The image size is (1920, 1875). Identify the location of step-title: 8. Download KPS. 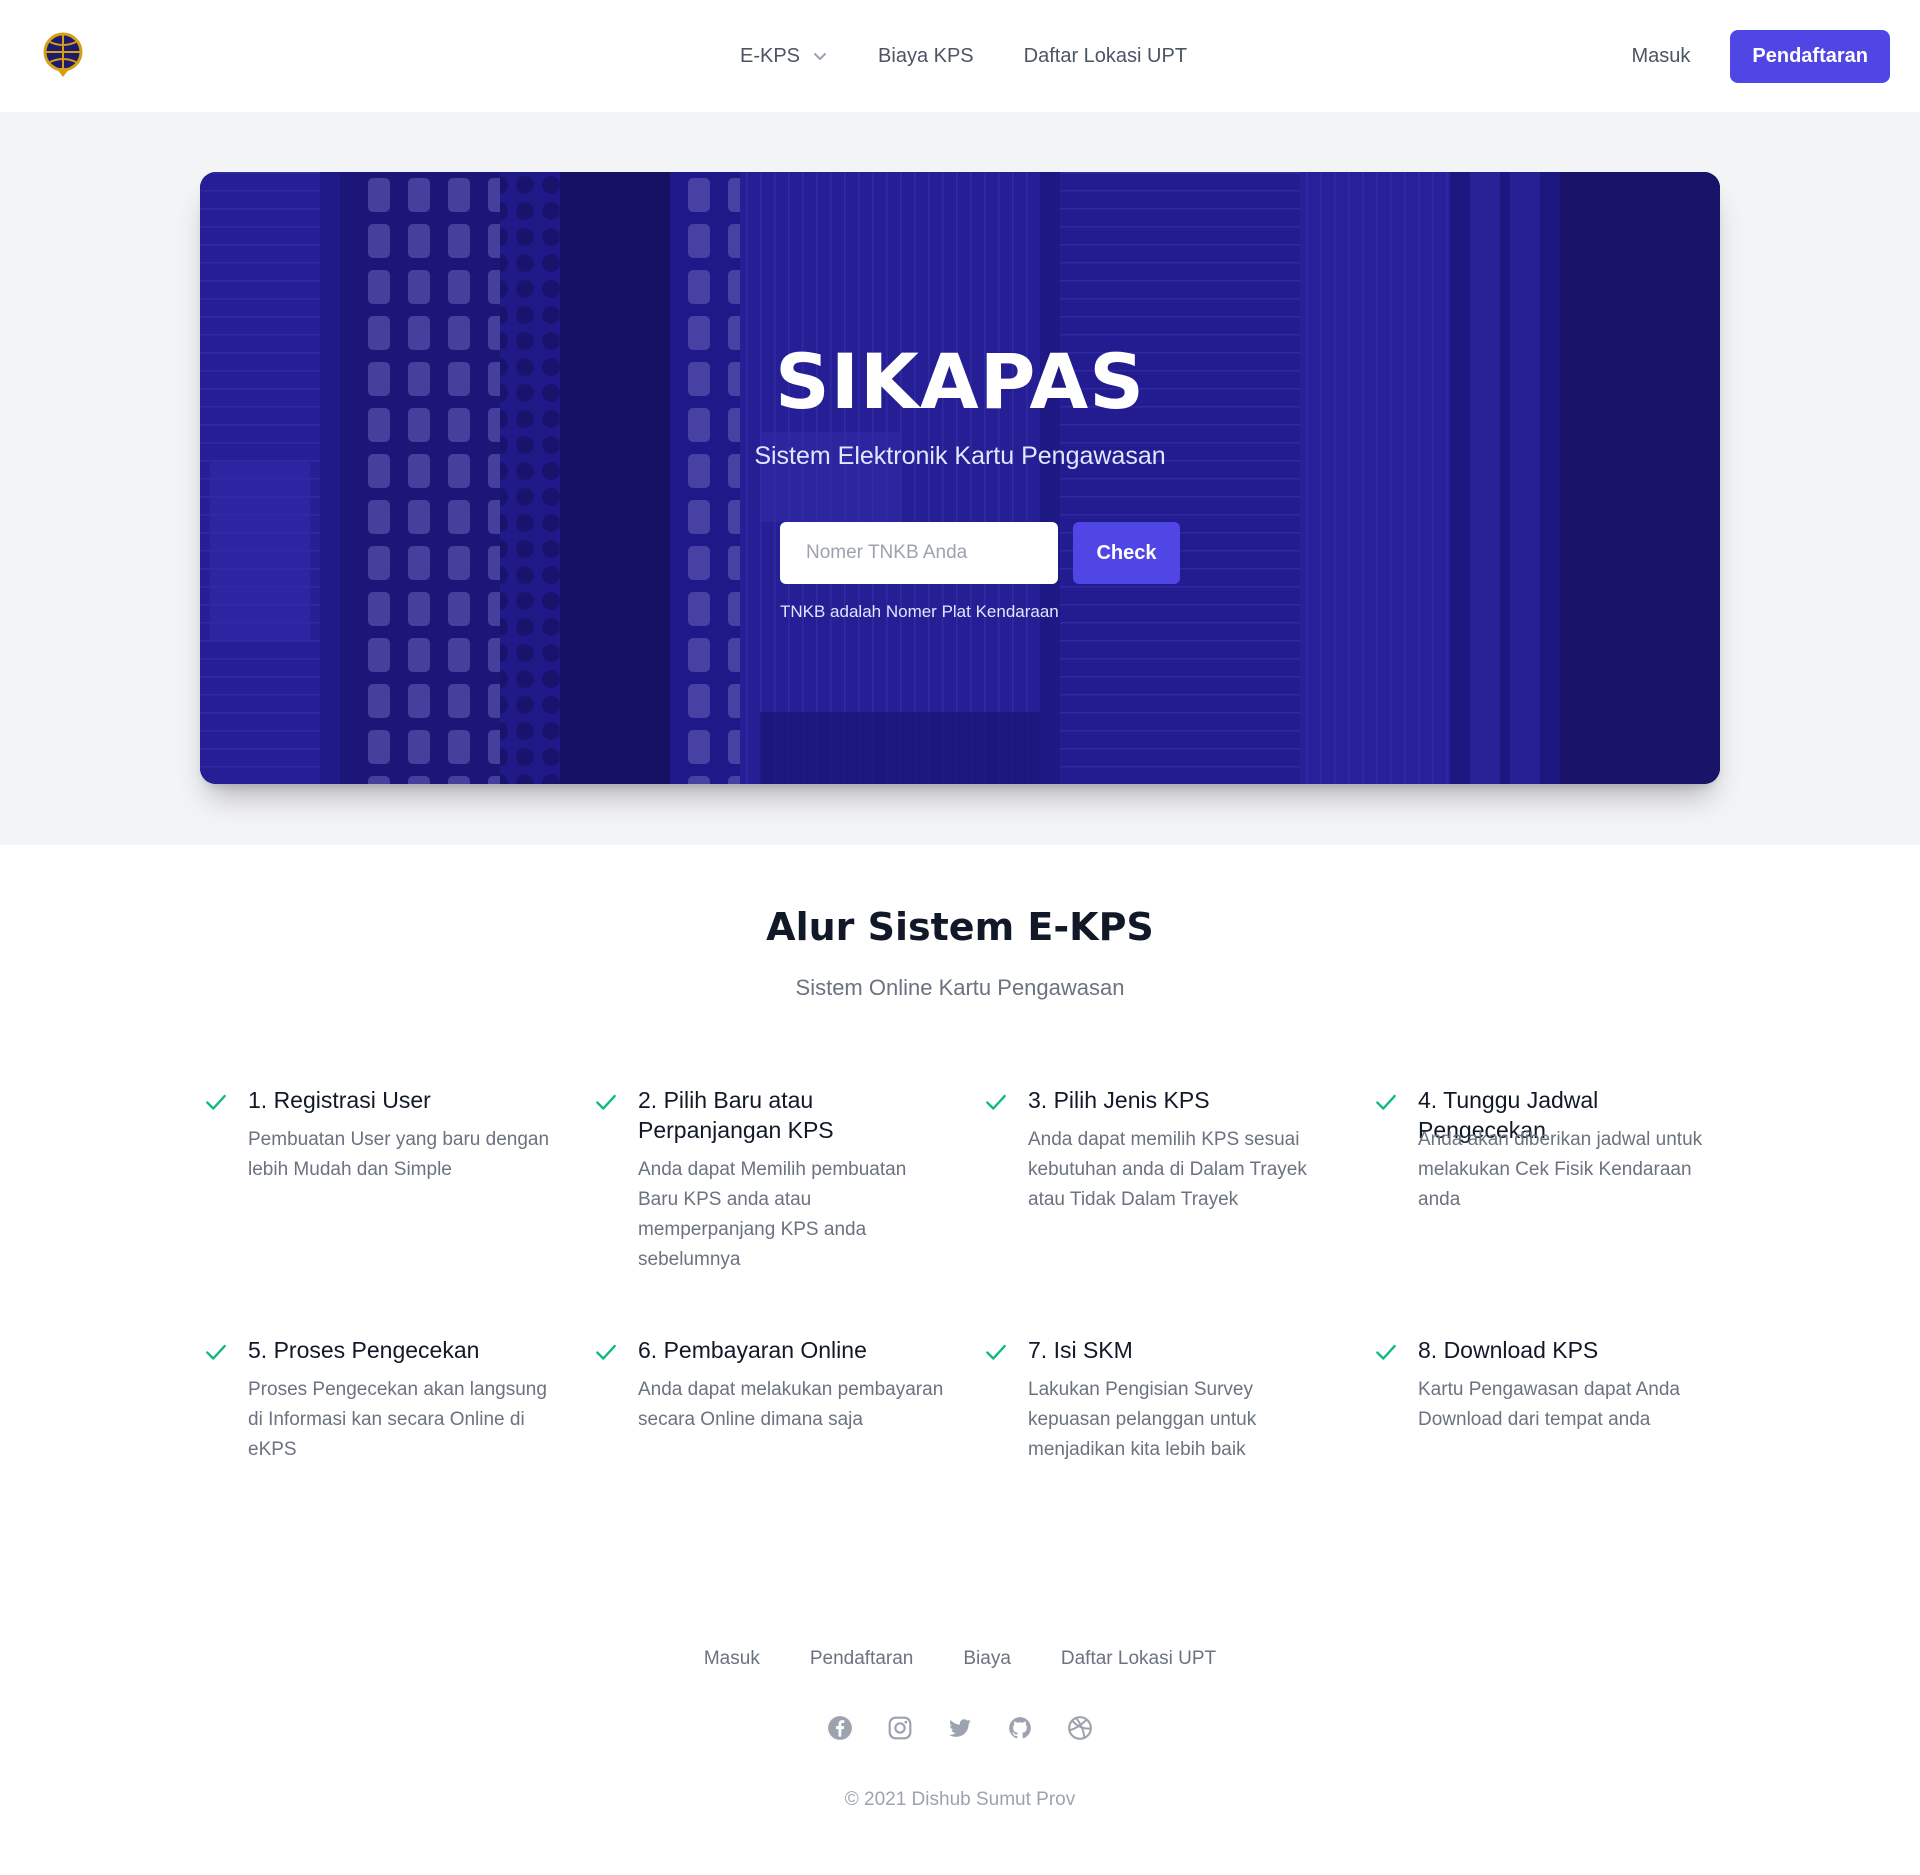
(1508, 1350).